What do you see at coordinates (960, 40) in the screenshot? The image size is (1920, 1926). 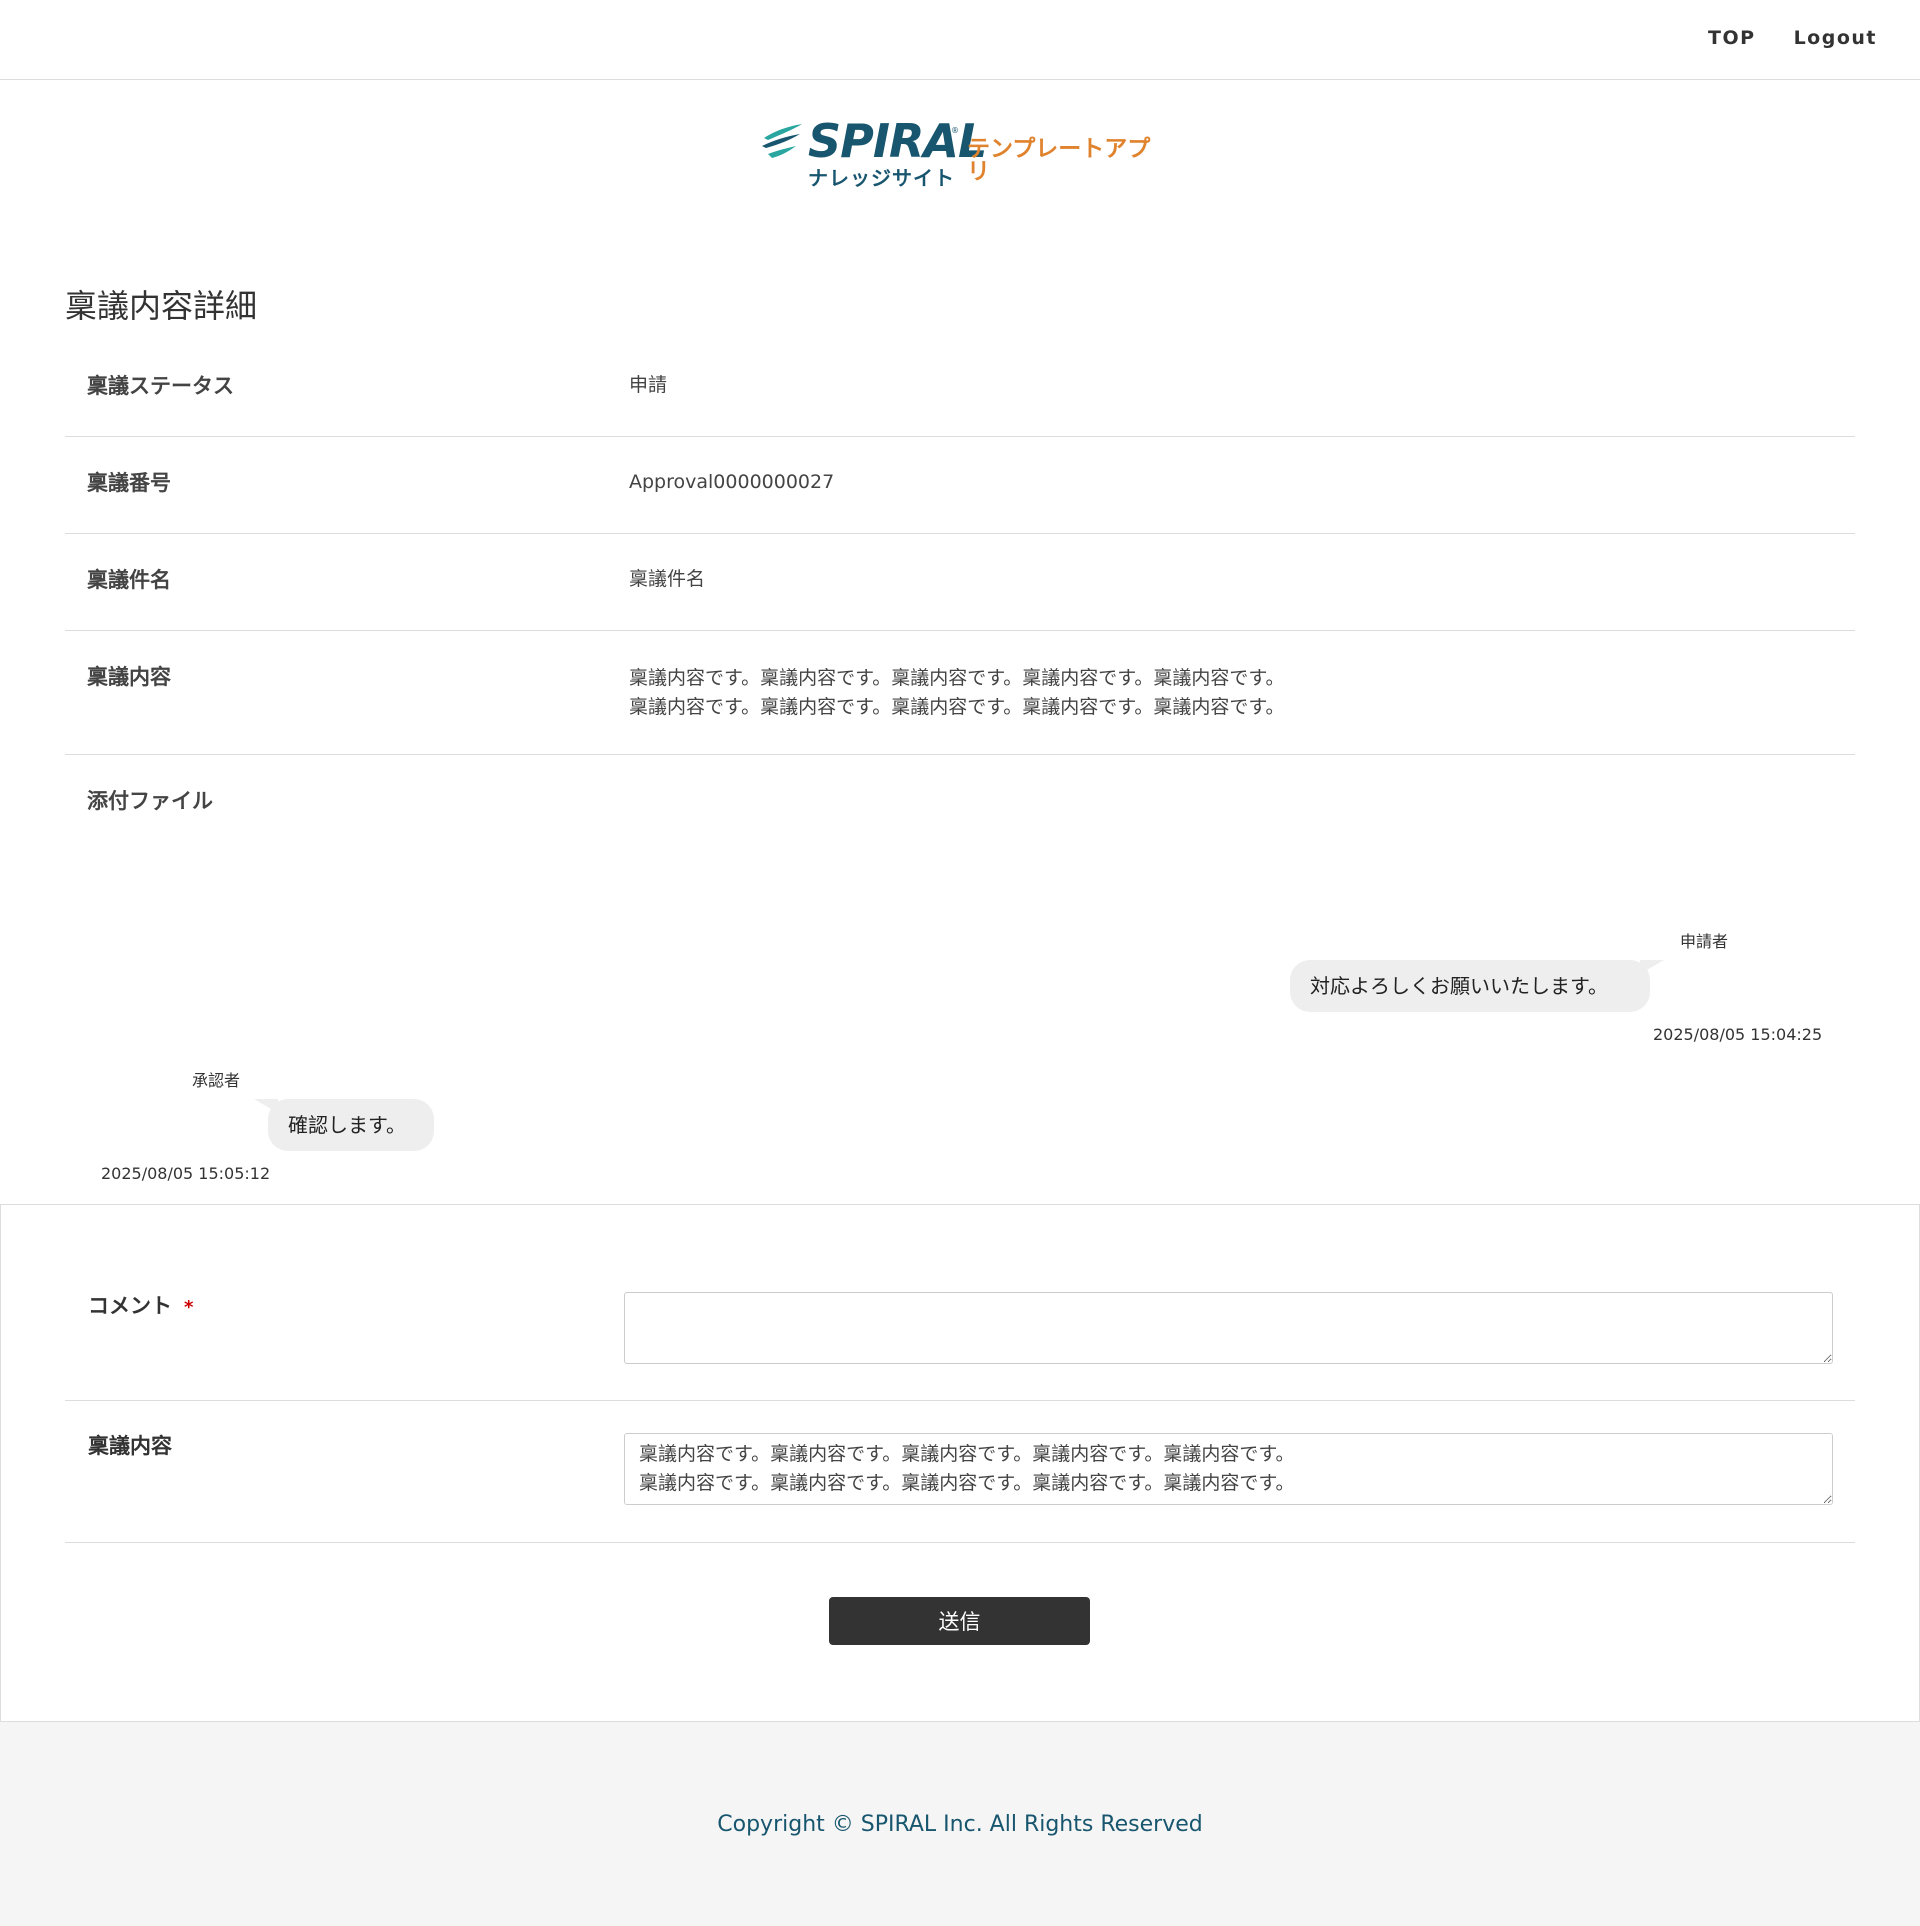 I see `header-bar: TOP Logout` at bounding box center [960, 40].